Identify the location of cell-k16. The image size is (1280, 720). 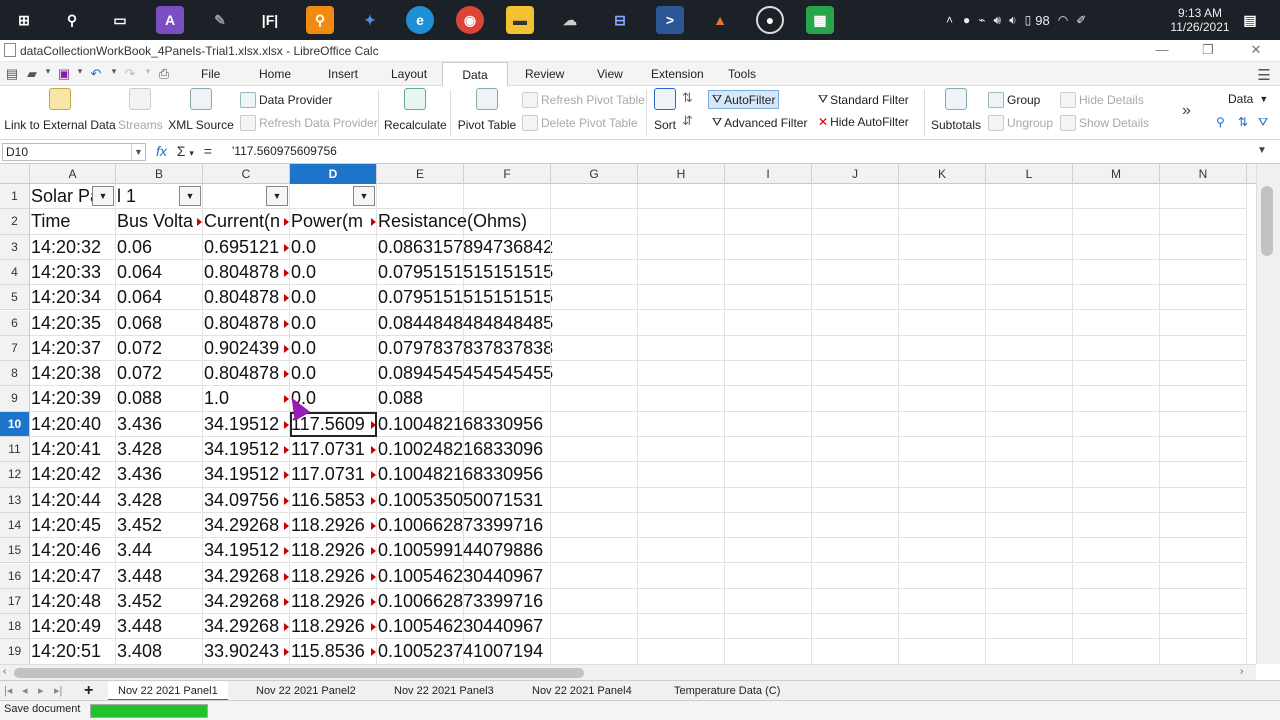
(942, 576).